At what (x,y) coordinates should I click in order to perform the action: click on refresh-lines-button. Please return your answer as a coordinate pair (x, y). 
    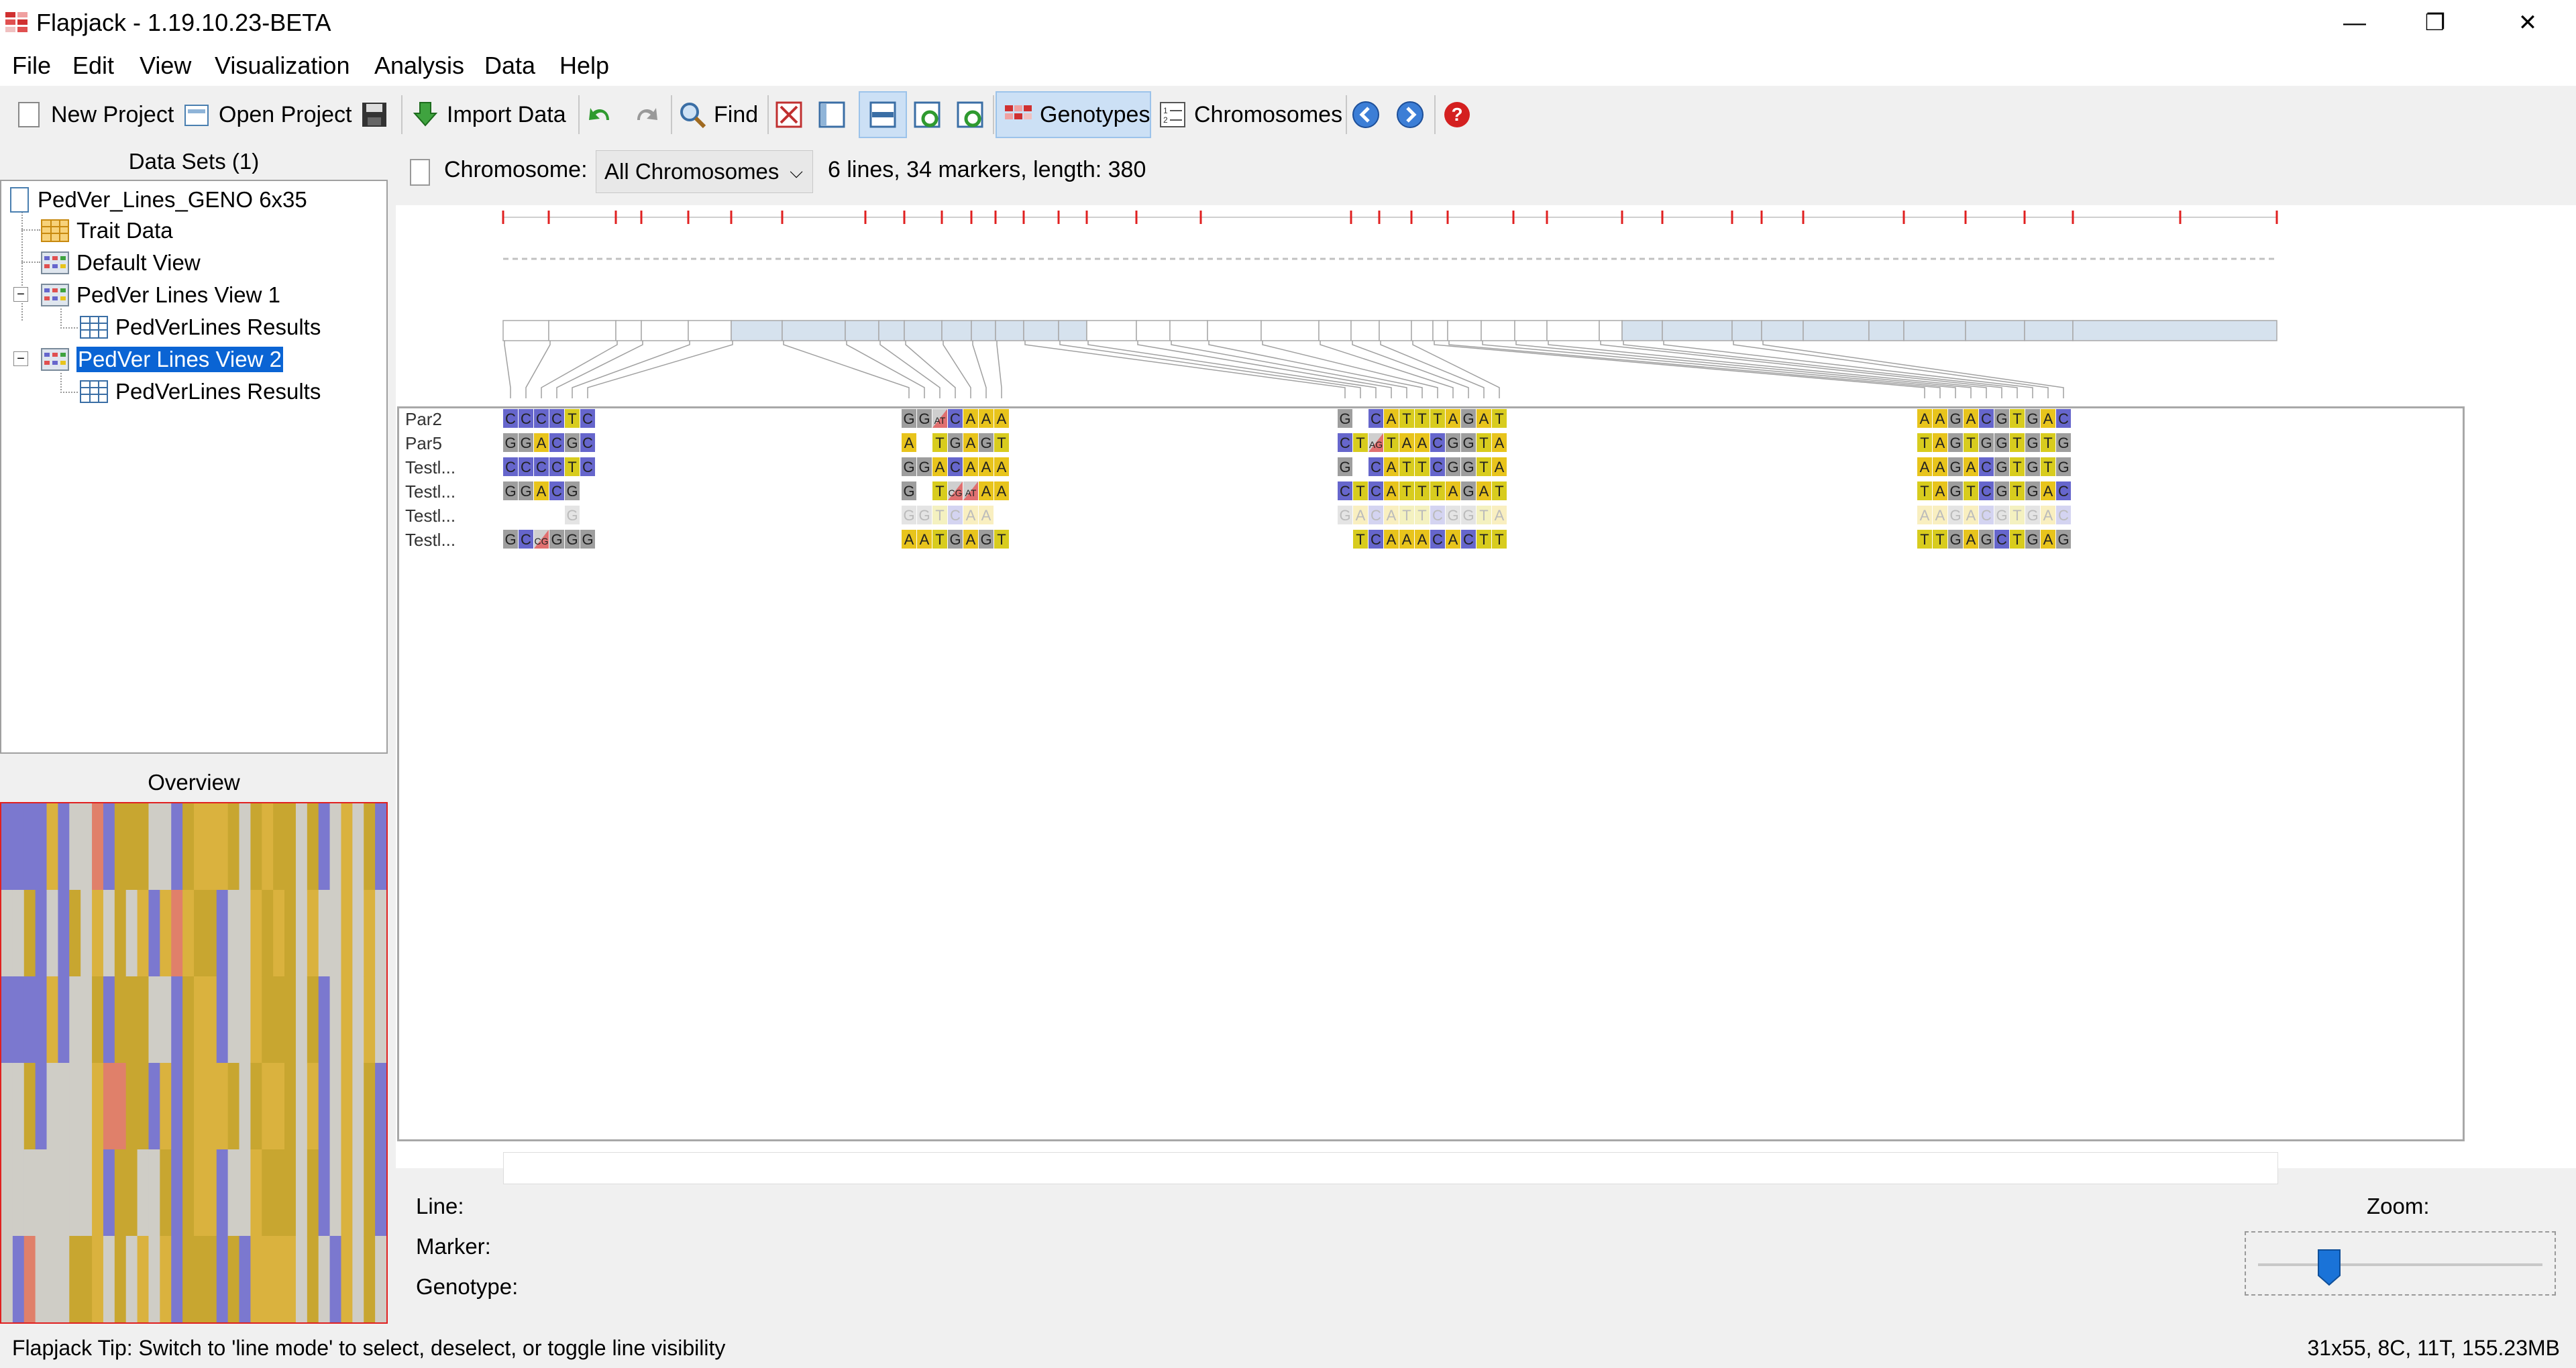
    Looking at the image, I should click on (930, 114).